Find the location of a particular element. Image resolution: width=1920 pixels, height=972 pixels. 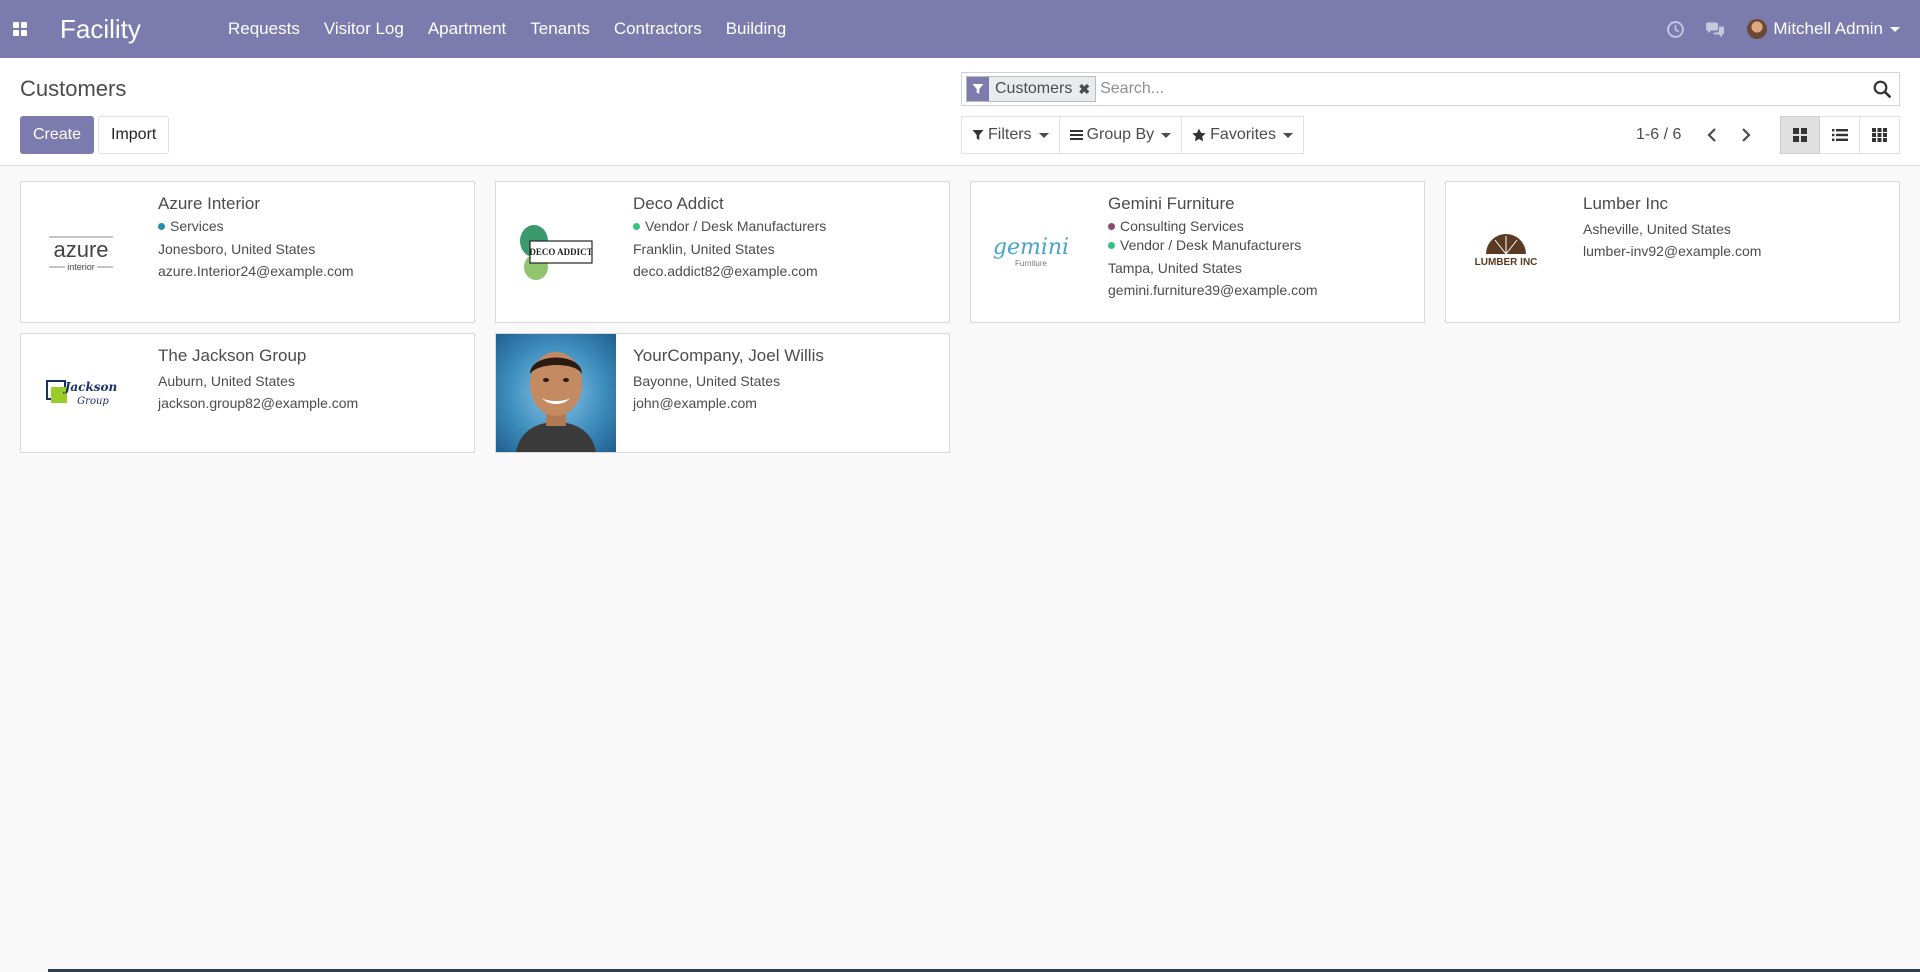

svg-text: gemini is located at coordinates (1031, 247).